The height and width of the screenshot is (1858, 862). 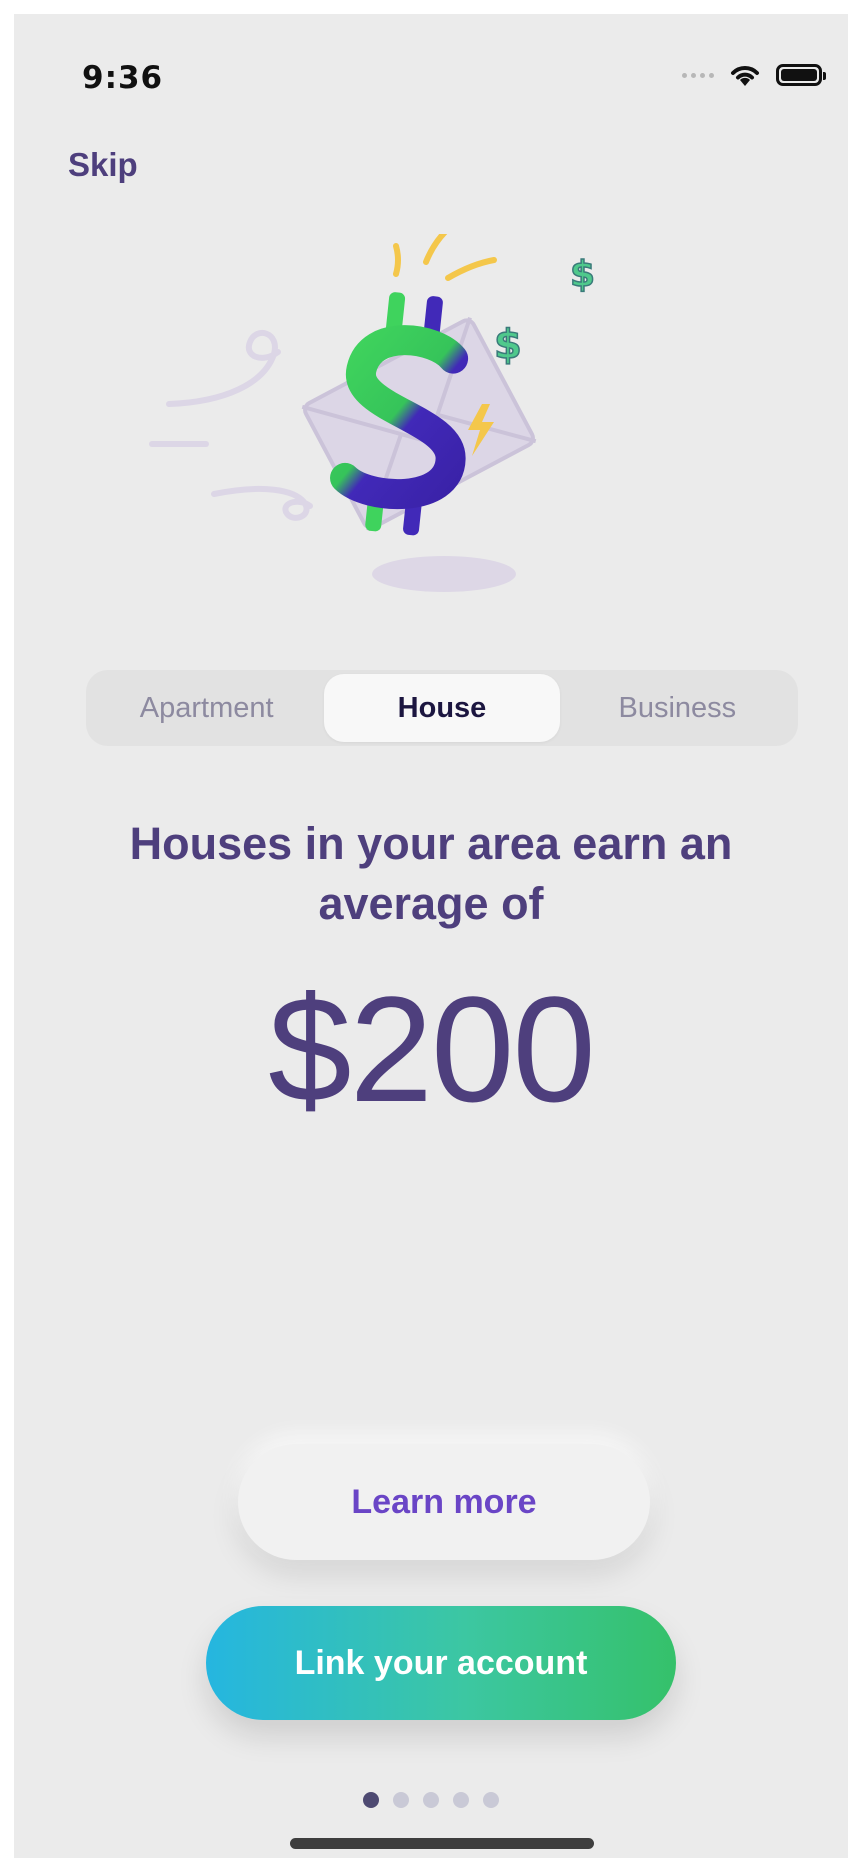 I want to click on status-time: 9:36, so click(x=123, y=78).